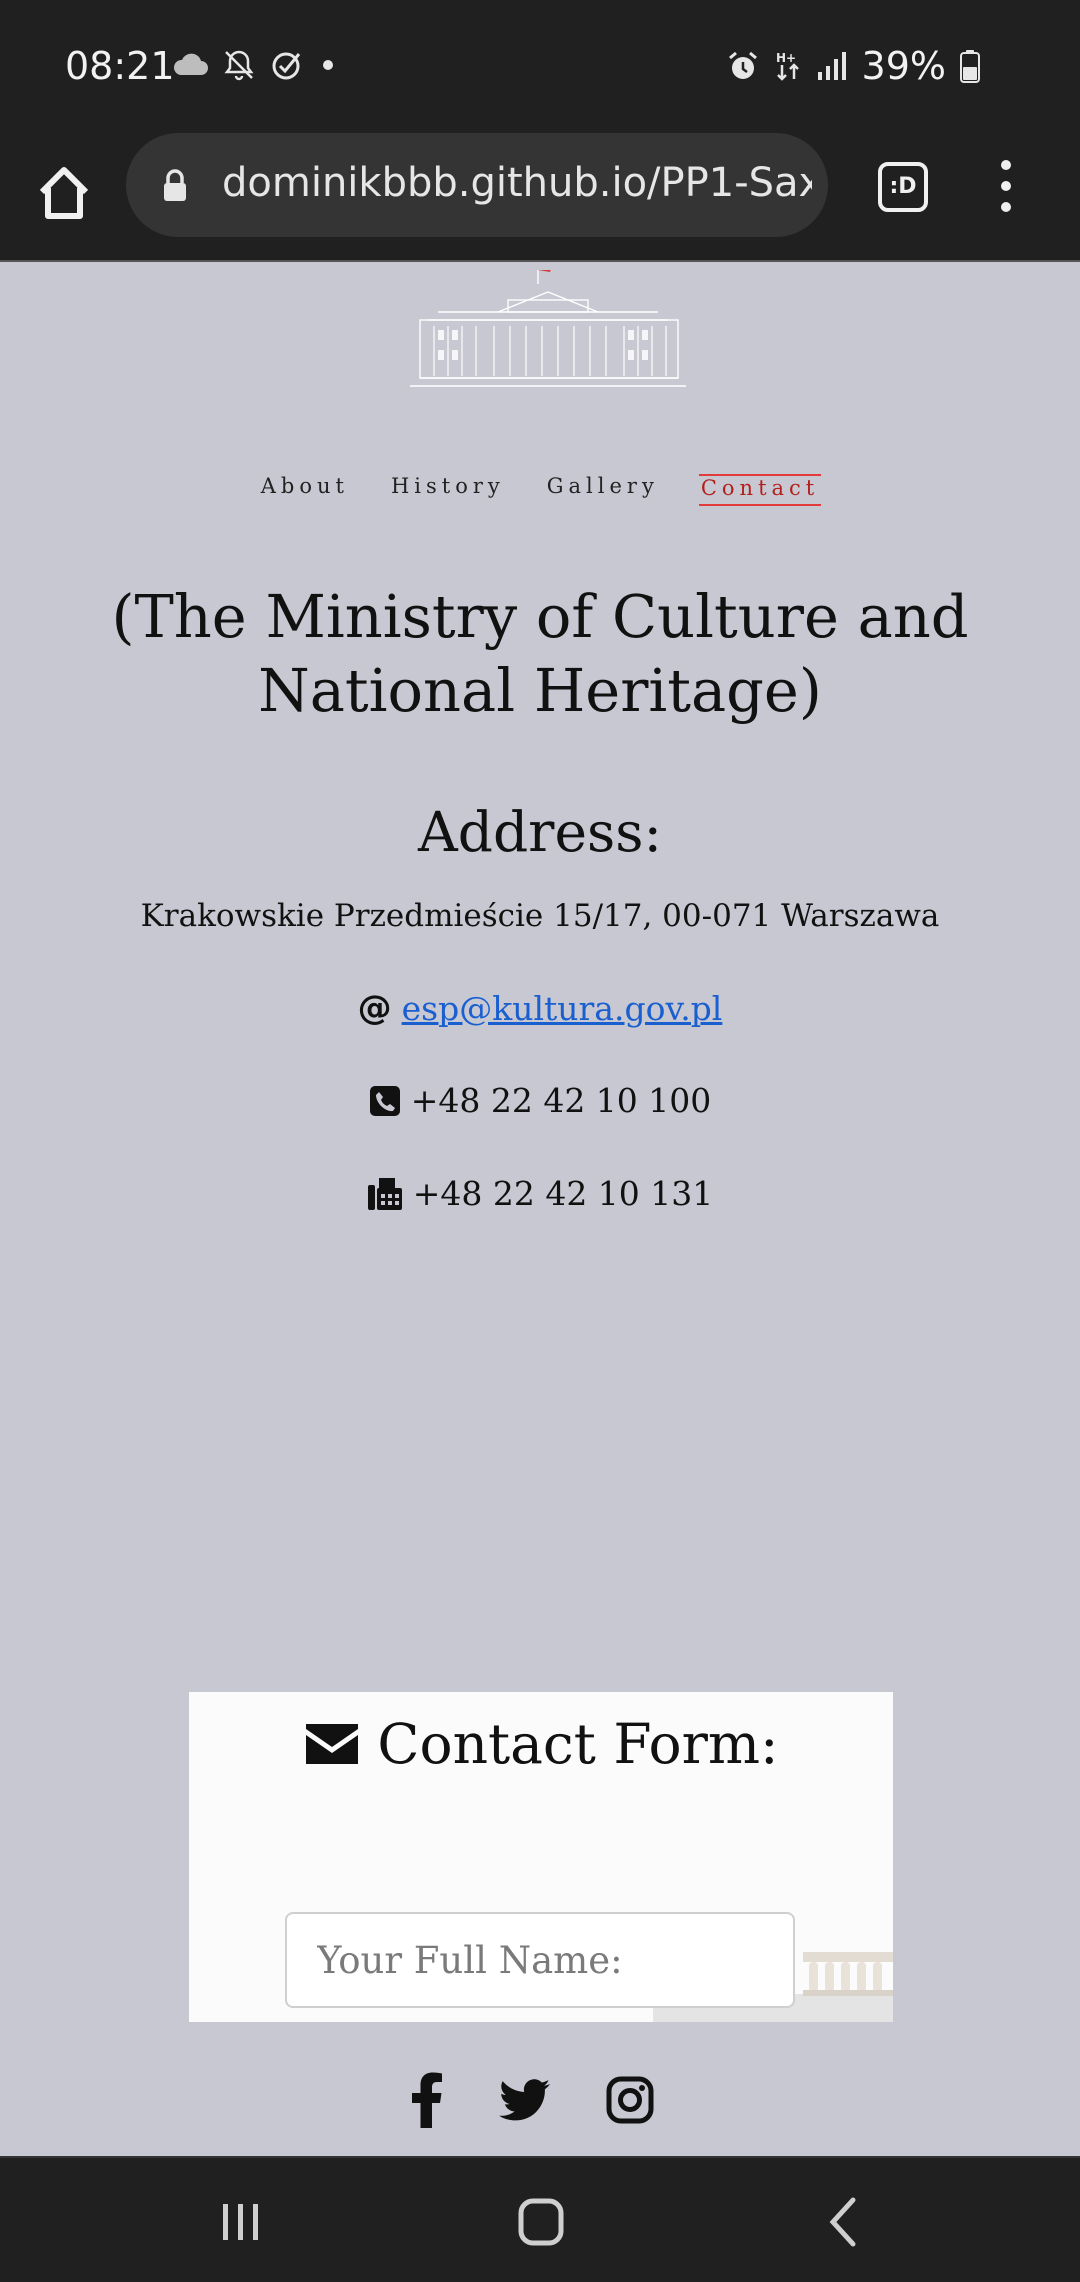 The image size is (1080, 2282). I want to click on contact-form-title: Contact Form:, so click(578, 1744).